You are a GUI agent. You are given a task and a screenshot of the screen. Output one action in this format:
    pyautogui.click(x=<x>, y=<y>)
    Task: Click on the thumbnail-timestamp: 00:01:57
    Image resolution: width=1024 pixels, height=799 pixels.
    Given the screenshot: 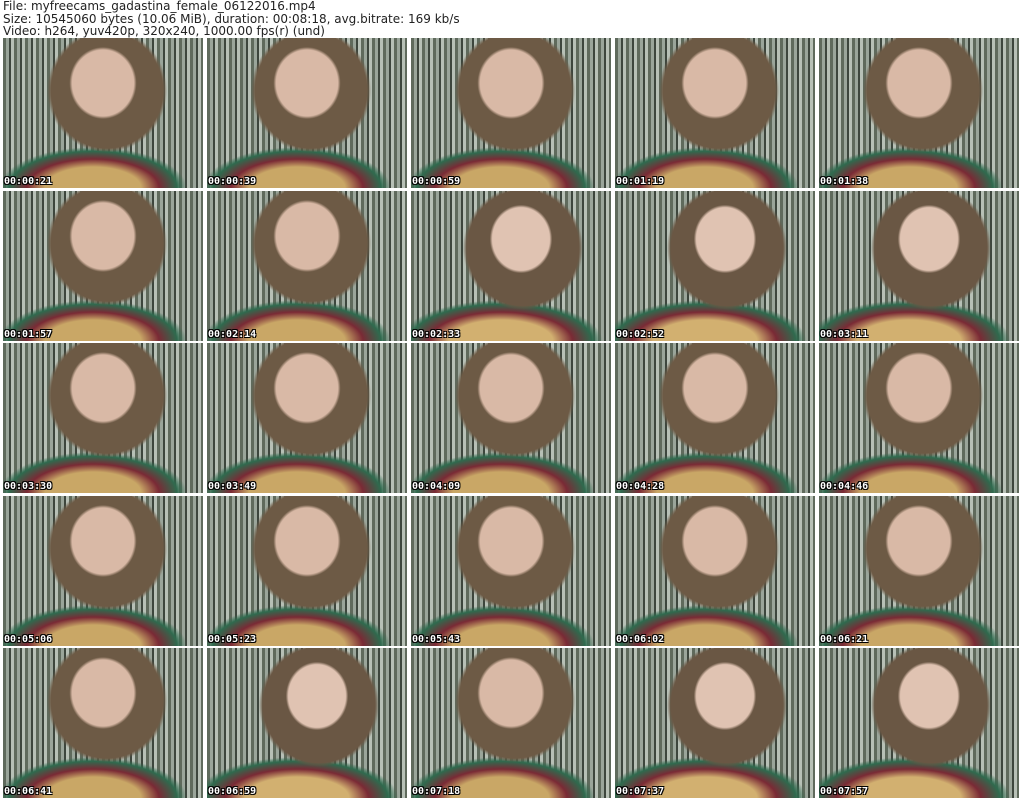 What is the action you would take?
    pyautogui.click(x=28, y=334)
    